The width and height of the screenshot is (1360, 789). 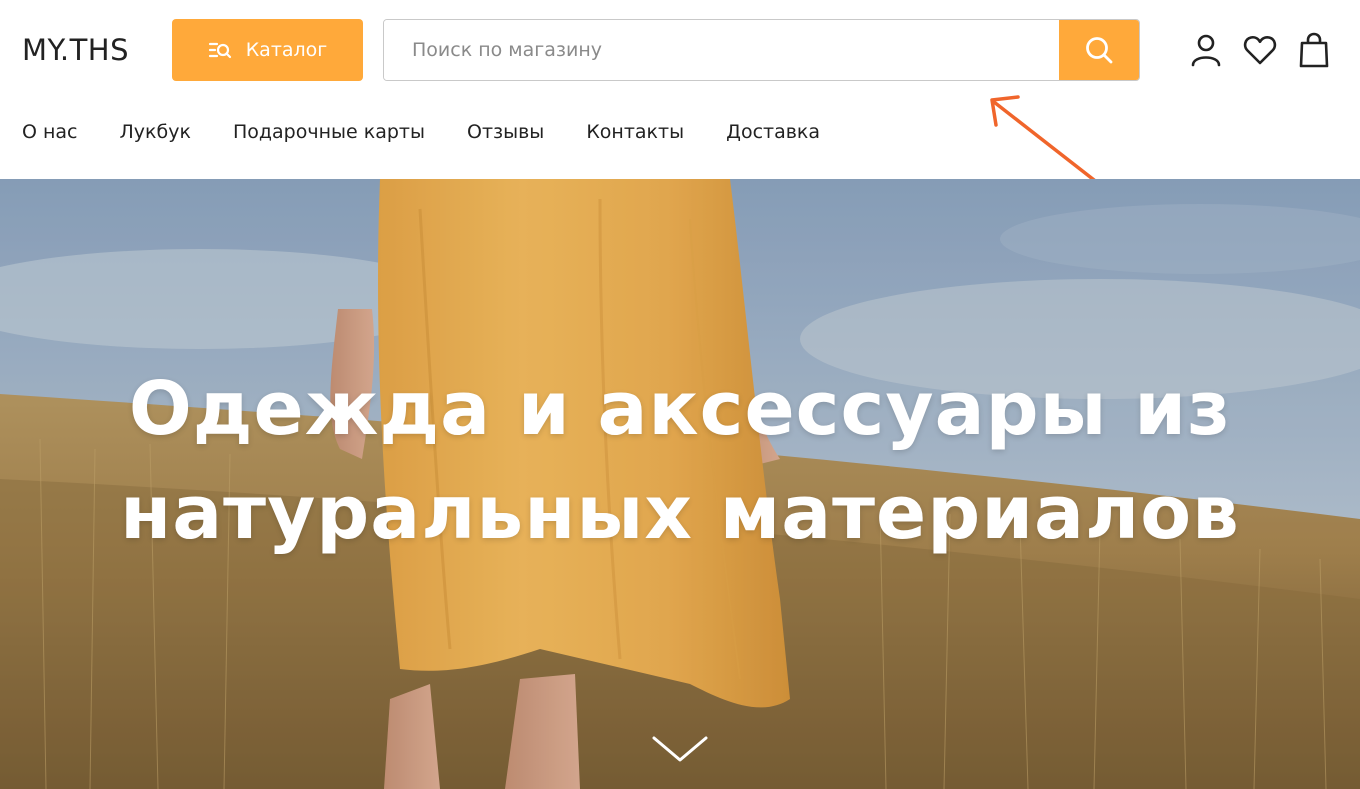 I want to click on wishlist-button, so click(x=1260, y=50).